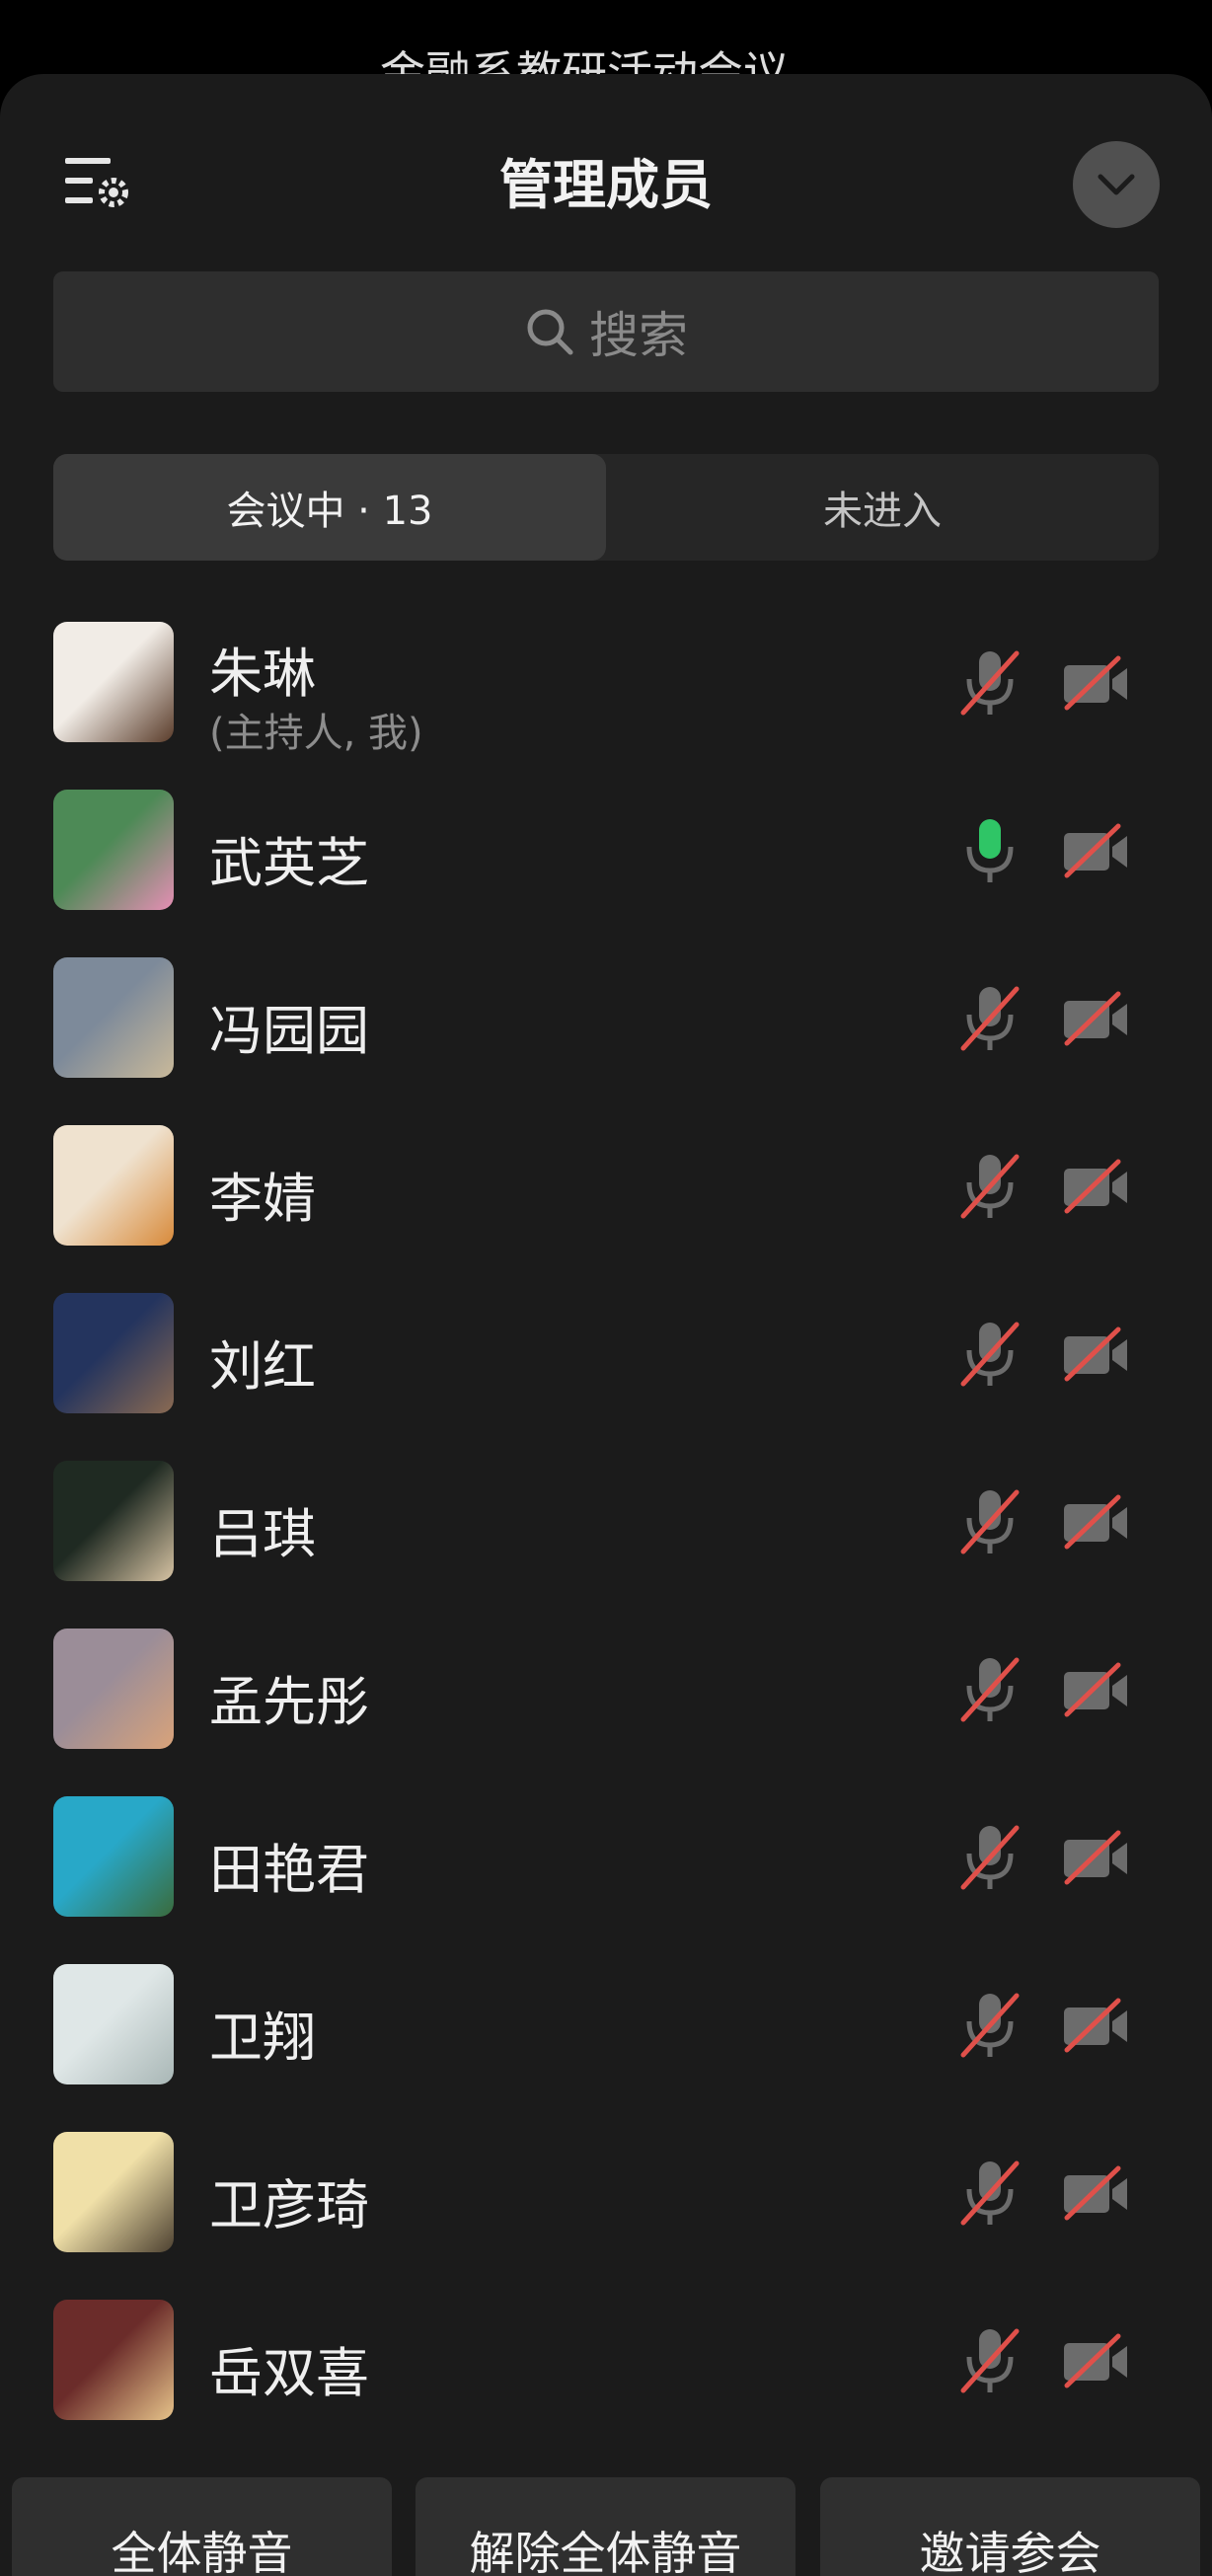 This screenshot has width=1212, height=2576. Describe the element at coordinates (606, 854) in the screenshot. I see `member-row: 武英芝` at that location.